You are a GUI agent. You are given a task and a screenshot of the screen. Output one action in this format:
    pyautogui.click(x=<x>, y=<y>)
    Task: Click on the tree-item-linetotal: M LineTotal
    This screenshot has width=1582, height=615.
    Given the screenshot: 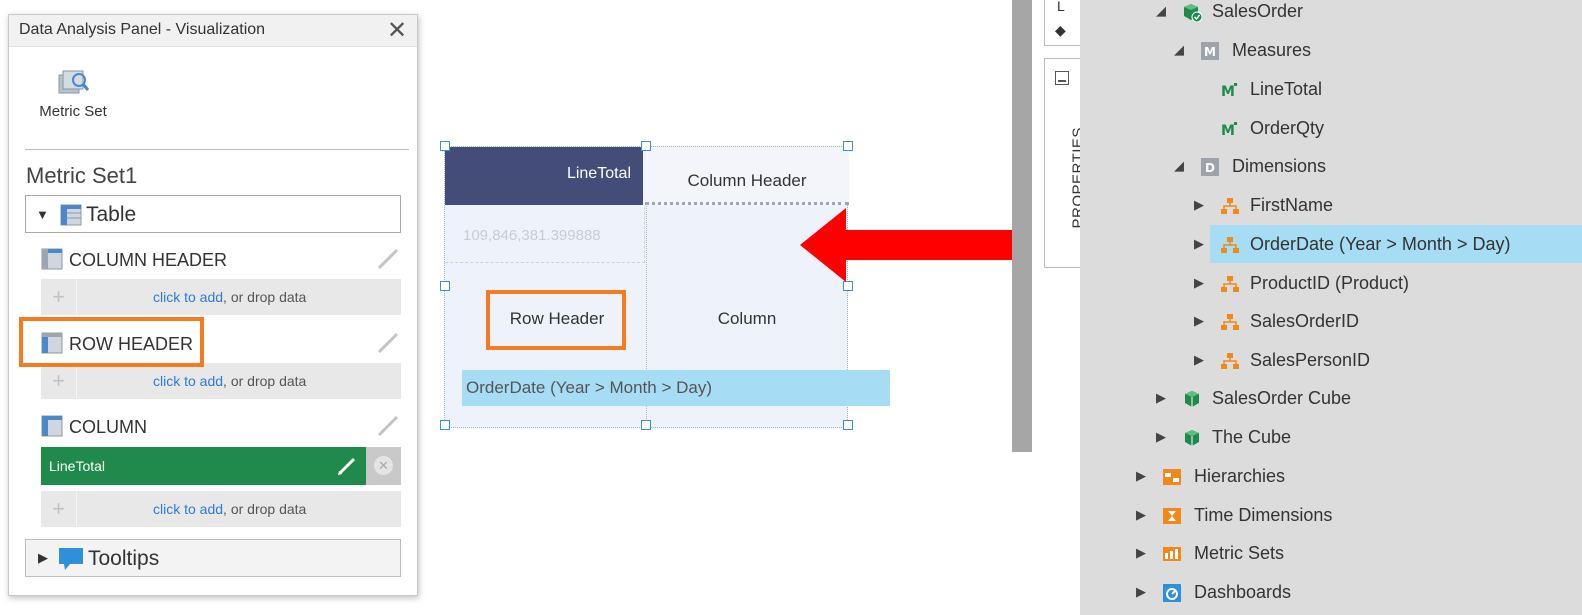 What is the action you would take?
    pyautogui.click(x=1331, y=90)
    